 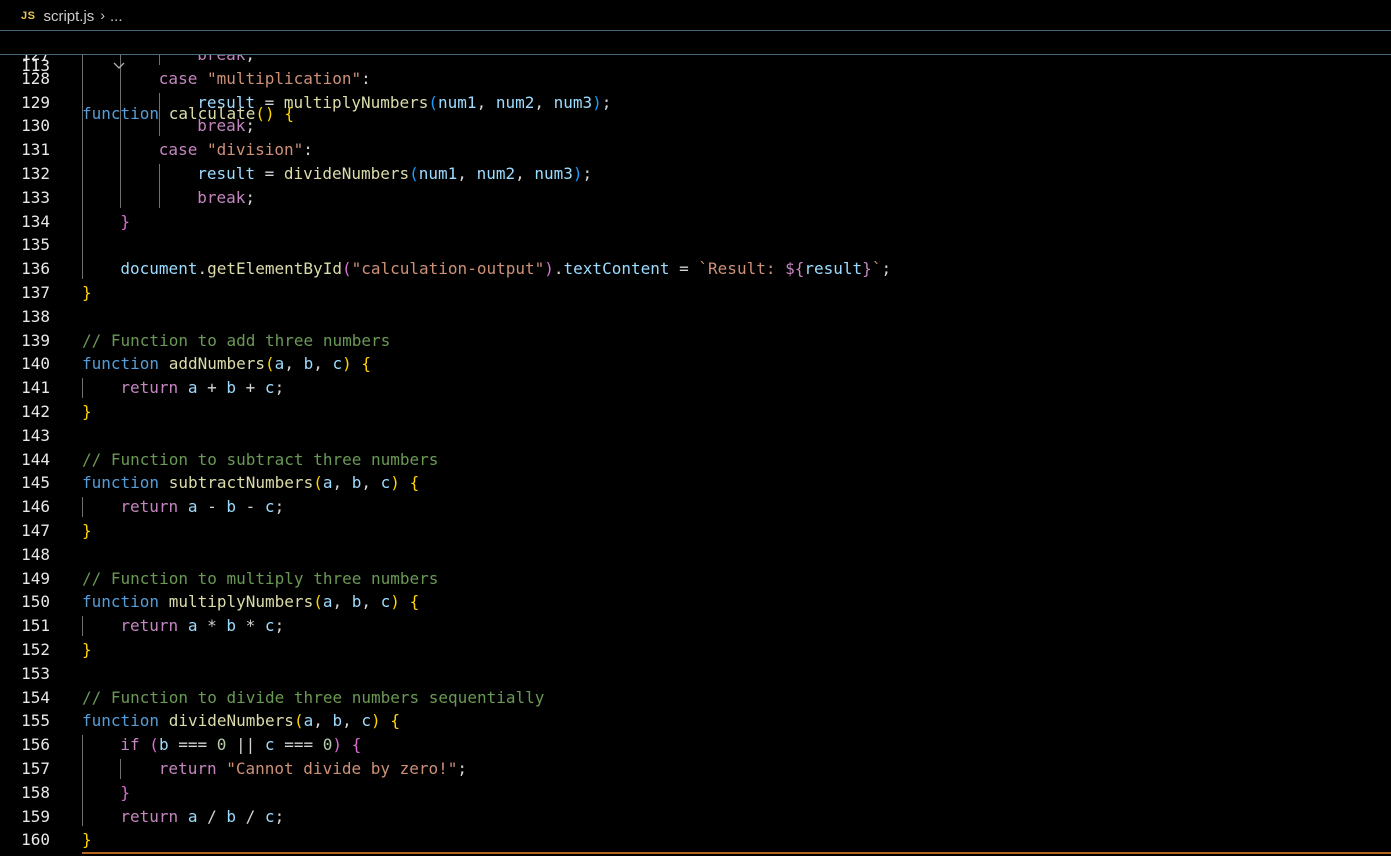 What do you see at coordinates (93, 70) in the screenshot?
I see `chevron-down-icon` at bounding box center [93, 70].